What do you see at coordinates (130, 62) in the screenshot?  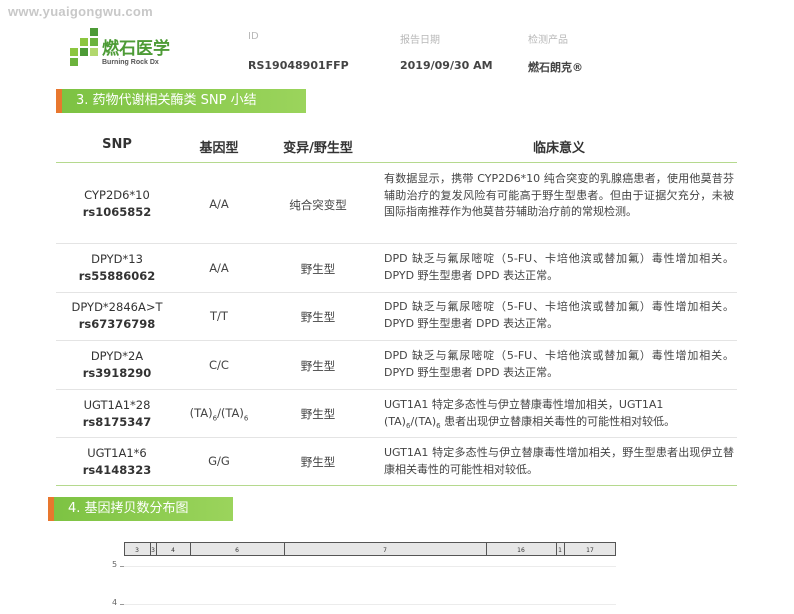 I see `logo-text-en: Burning Rock Dx` at bounding box center [130, 62].